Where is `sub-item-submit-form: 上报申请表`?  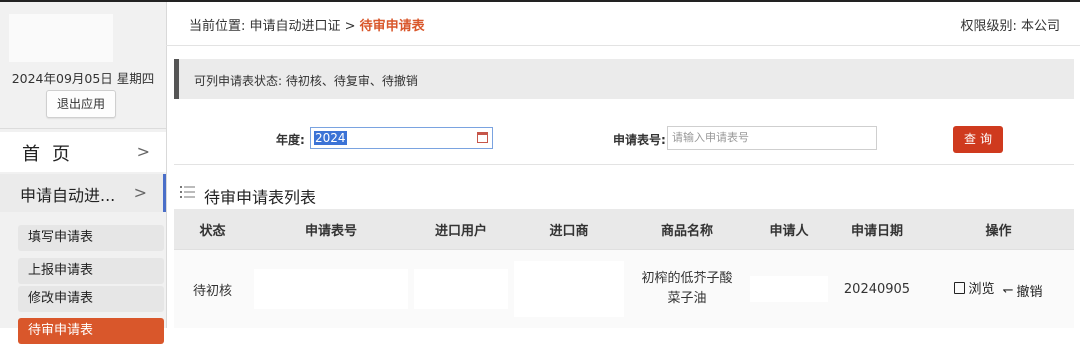
sub-item-submit-form: 上报申请表 is located at coordinates (91, 271).